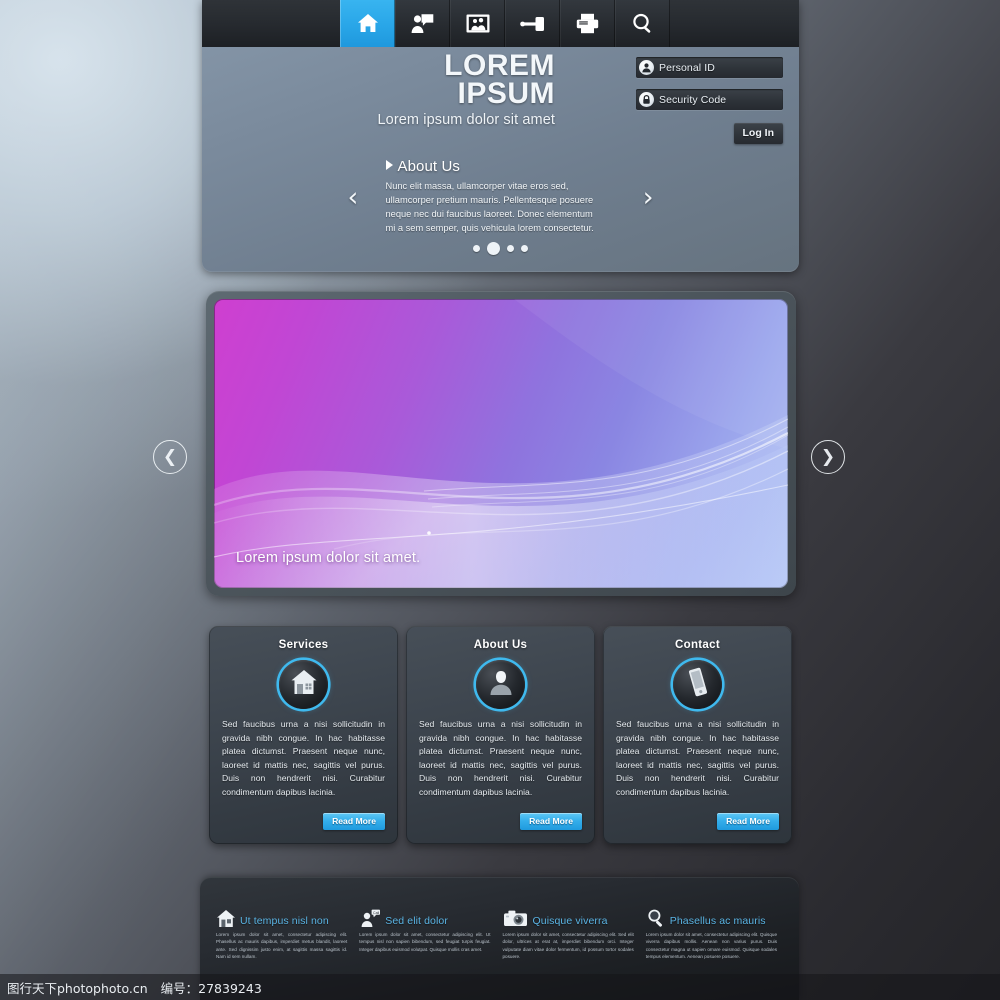 Image resolution: width=1000 pixels, height=1000 pixels. Describe the element at coordinates (353, 197) in the screenshot. I see `about-prev-arrow: ‹` at that location.